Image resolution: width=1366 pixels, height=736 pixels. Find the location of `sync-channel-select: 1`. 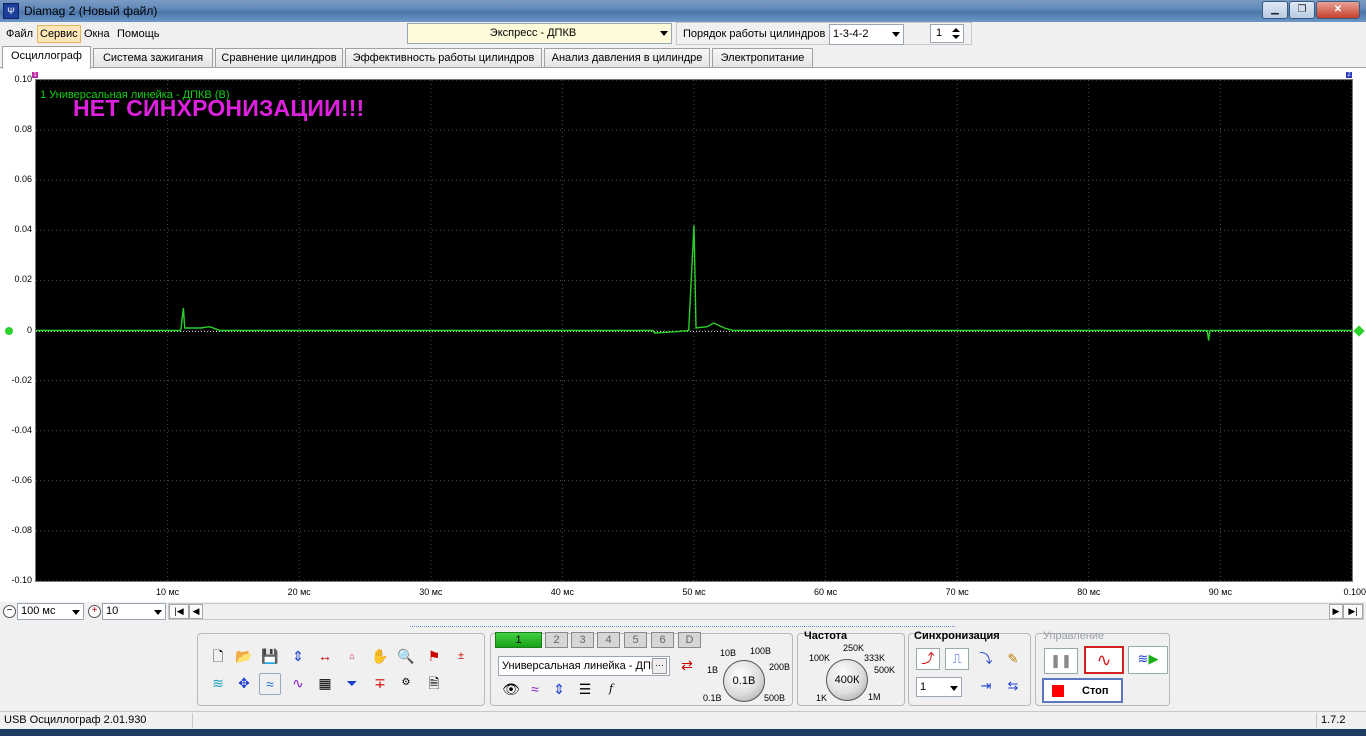

sync-channel-select: 1 is located at coordinates (939, 687).